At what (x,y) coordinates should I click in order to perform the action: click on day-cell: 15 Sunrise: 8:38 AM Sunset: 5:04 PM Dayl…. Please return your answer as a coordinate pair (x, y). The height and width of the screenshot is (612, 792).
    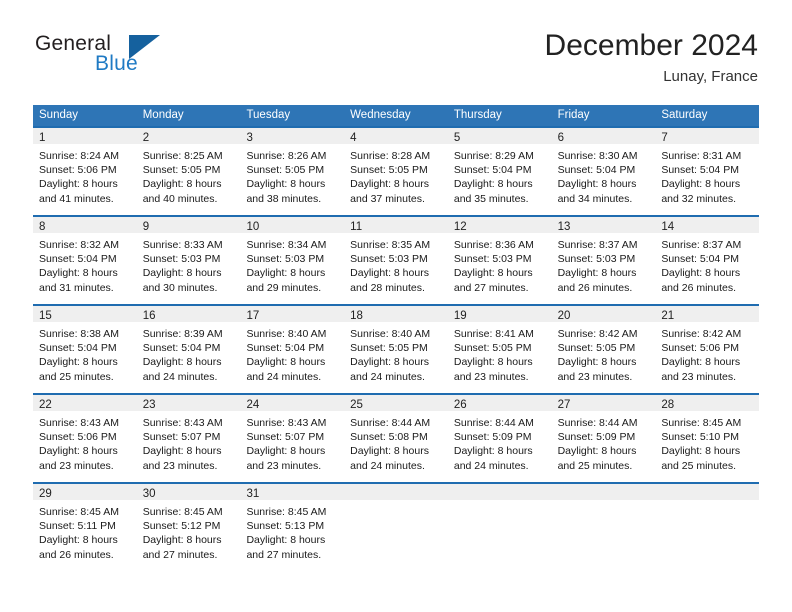
    Looking at the image, I should click on (85, 348).